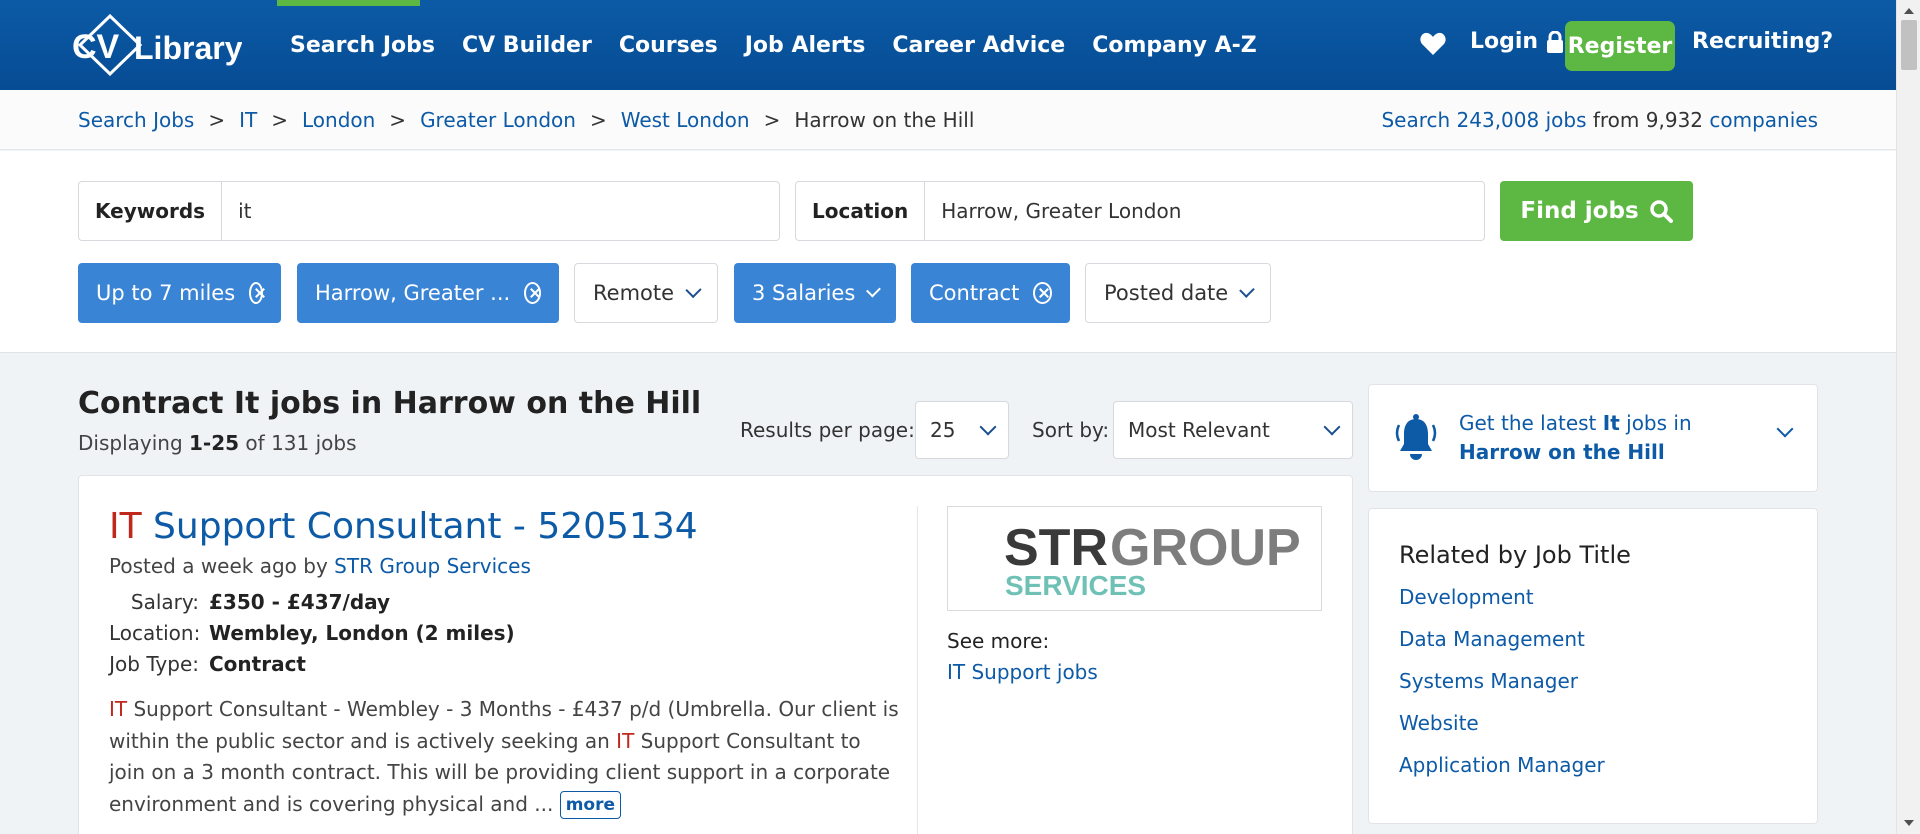 The image size is (1920, 834). I want to click on salary-value: £350 - £437/day, so click(300, 601).